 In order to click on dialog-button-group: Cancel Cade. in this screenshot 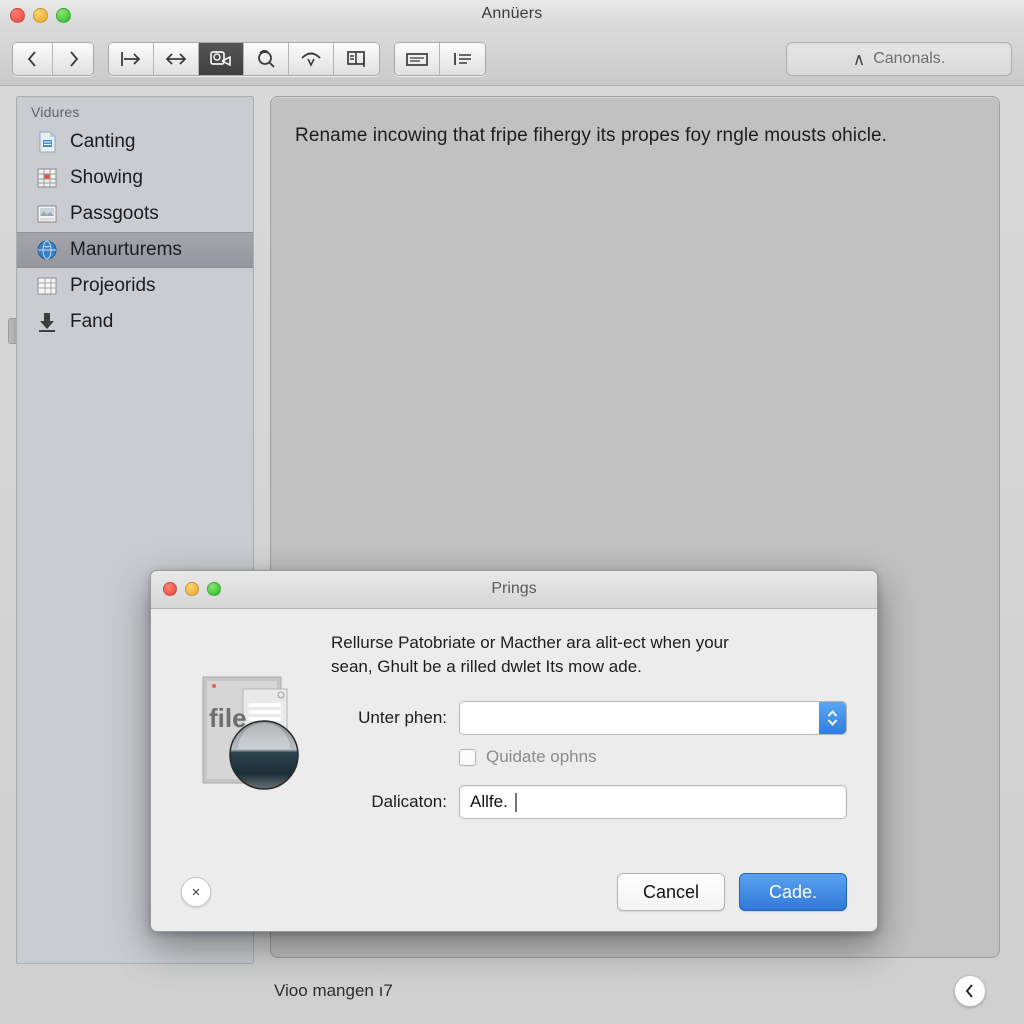, I will do `click(732, 892)`.